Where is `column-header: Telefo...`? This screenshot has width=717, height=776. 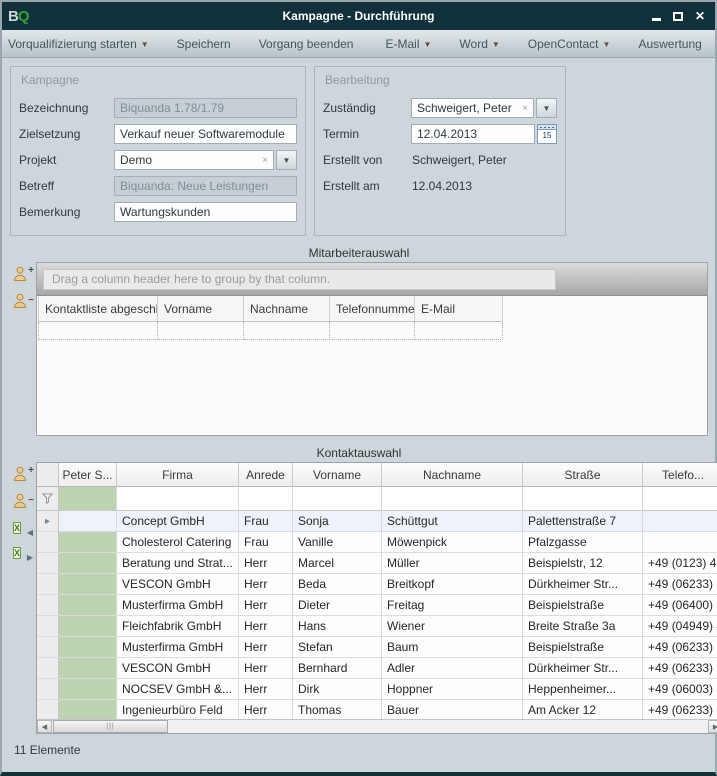
column-header: Telefo... is located at coordinates (680, 475).